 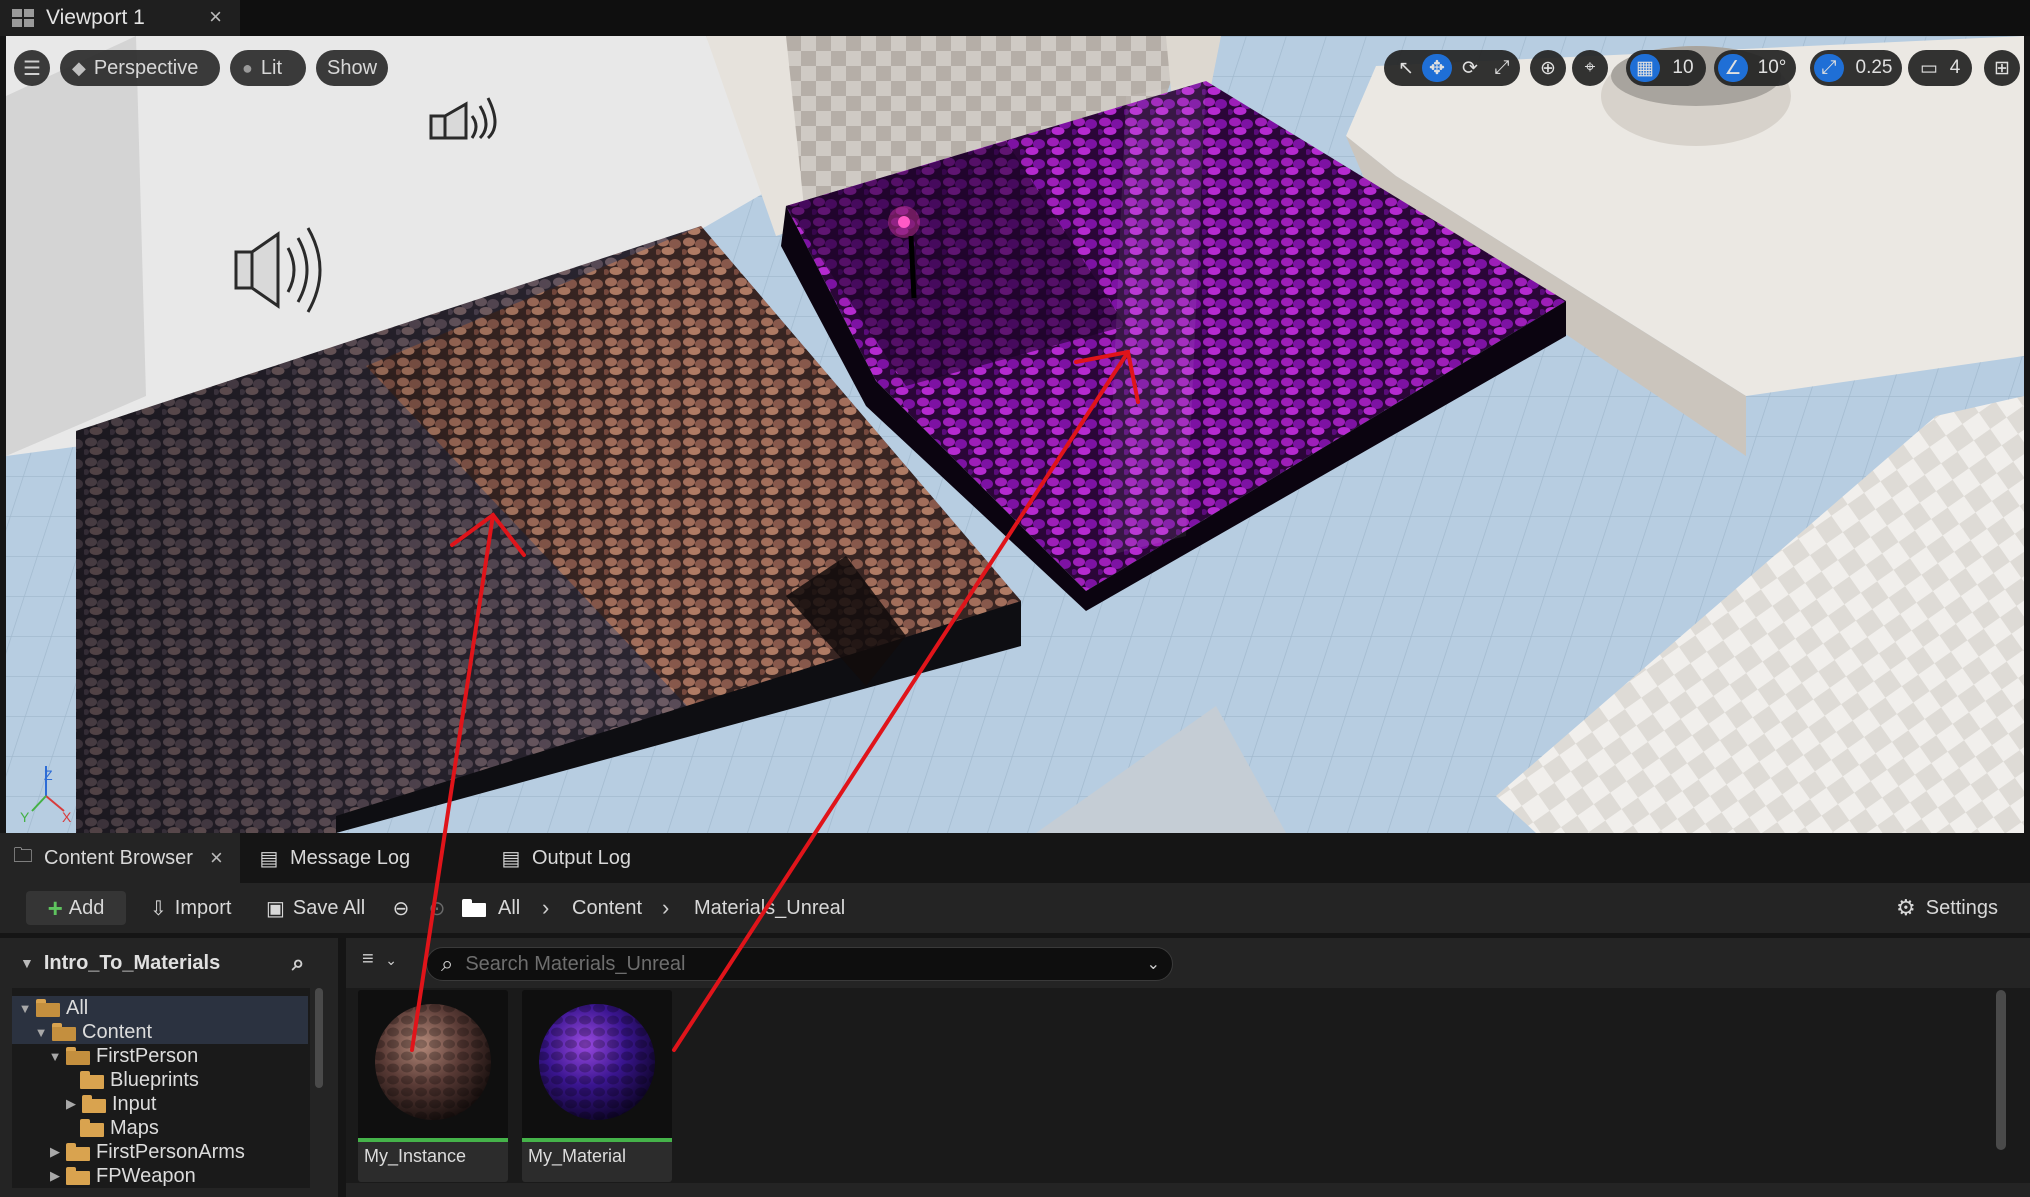 What do you see at coordinates (120, 18) in the screenshot?
I see `viewport-tab: Viewport 1 ×` at bounding box center [120, 18].